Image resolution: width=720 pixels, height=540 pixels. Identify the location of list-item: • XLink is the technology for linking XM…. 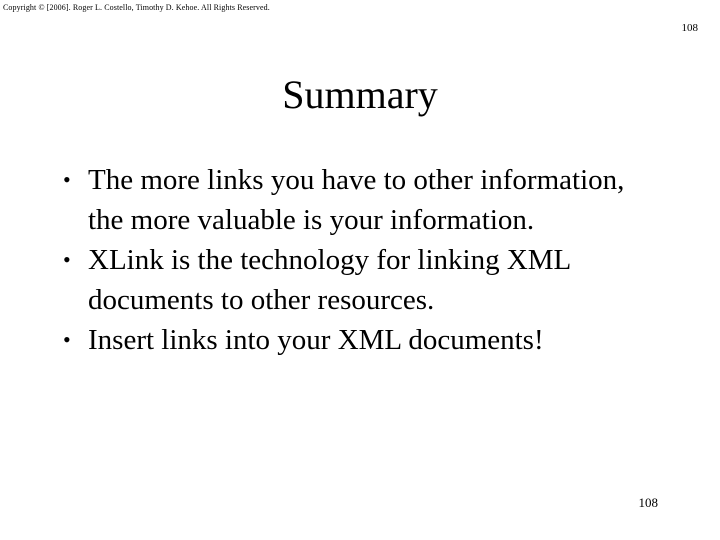
(358, 280).